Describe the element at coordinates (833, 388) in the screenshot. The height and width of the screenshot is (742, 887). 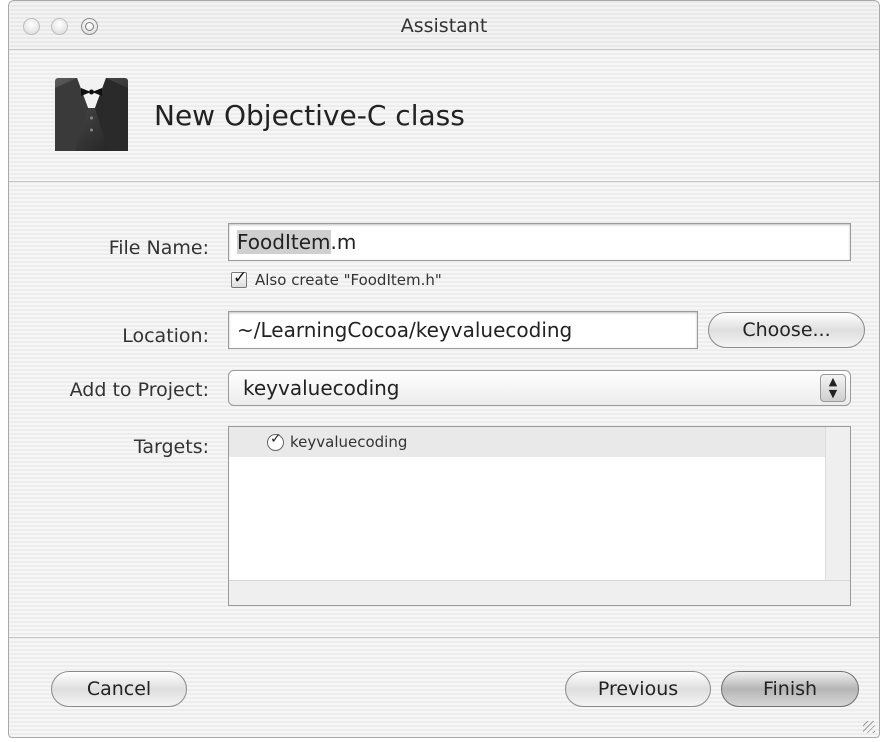
I see `popup-arrows-icon: ▲ ▼` at that location.